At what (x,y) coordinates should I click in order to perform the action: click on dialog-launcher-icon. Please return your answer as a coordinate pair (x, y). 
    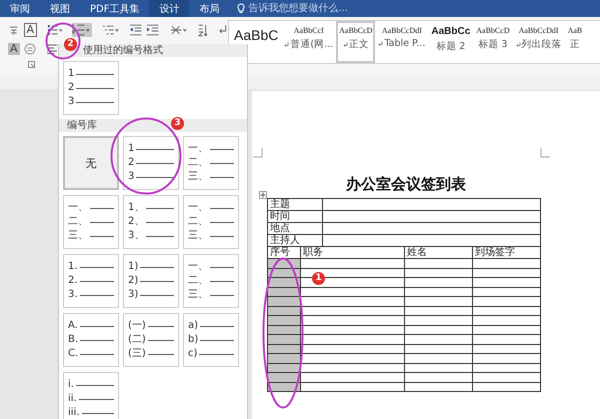
    Looking at the image, I should click on (31, 64).